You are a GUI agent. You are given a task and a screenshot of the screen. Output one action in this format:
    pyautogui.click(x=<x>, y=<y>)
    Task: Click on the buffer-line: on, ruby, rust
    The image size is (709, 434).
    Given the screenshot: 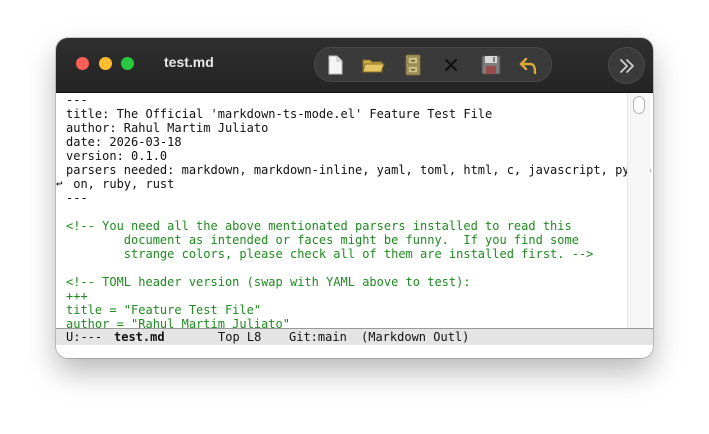 What is the action you would take?
    pyautogui.click(x=120, y=184)
    